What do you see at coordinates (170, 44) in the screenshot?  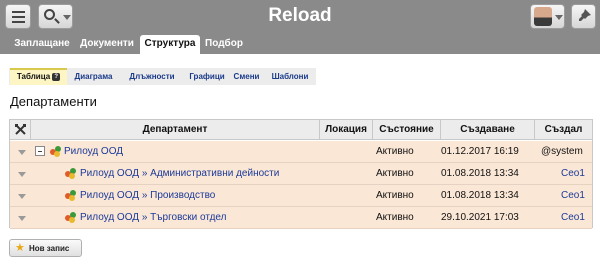 I see `tab-structure: Структура` at bounding box center [170, 44].